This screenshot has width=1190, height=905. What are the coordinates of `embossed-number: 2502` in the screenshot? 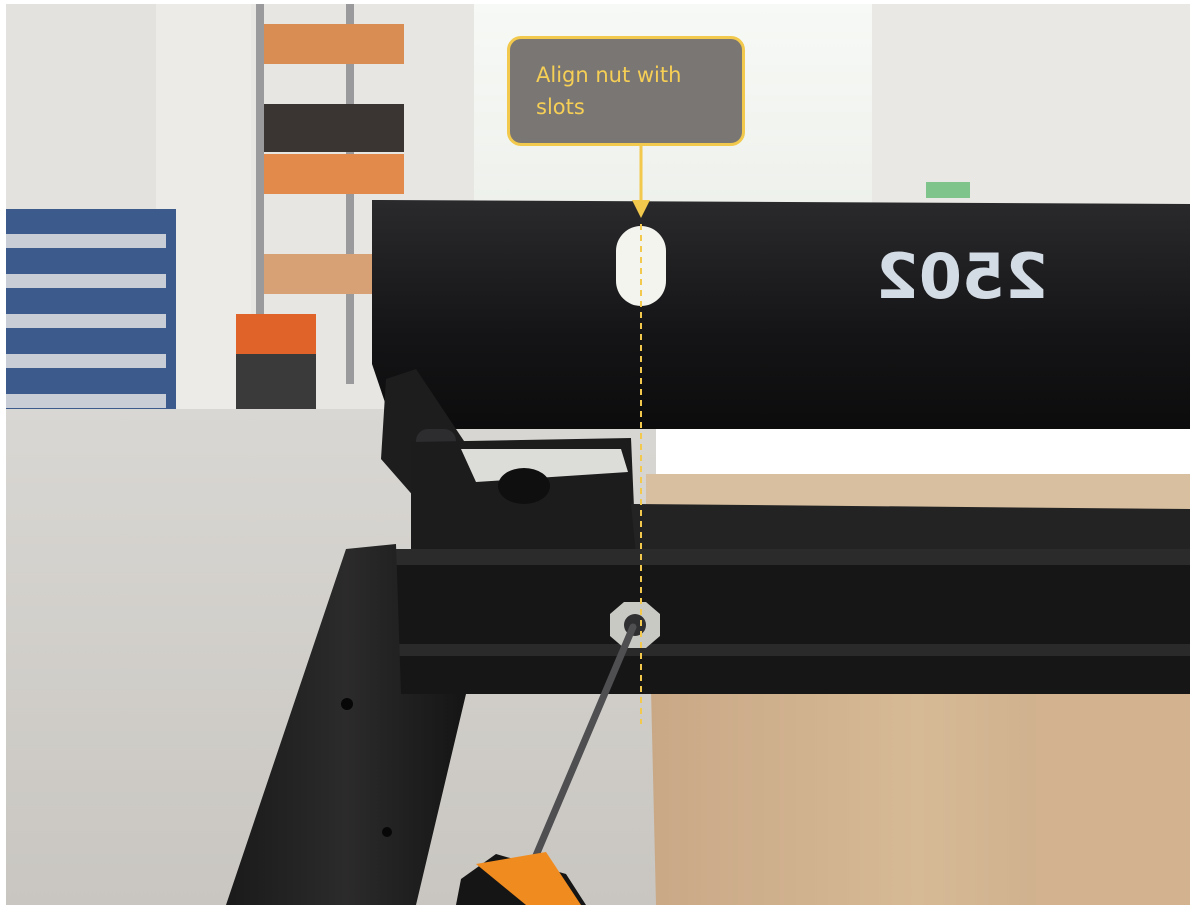 It's located at (962, 276).